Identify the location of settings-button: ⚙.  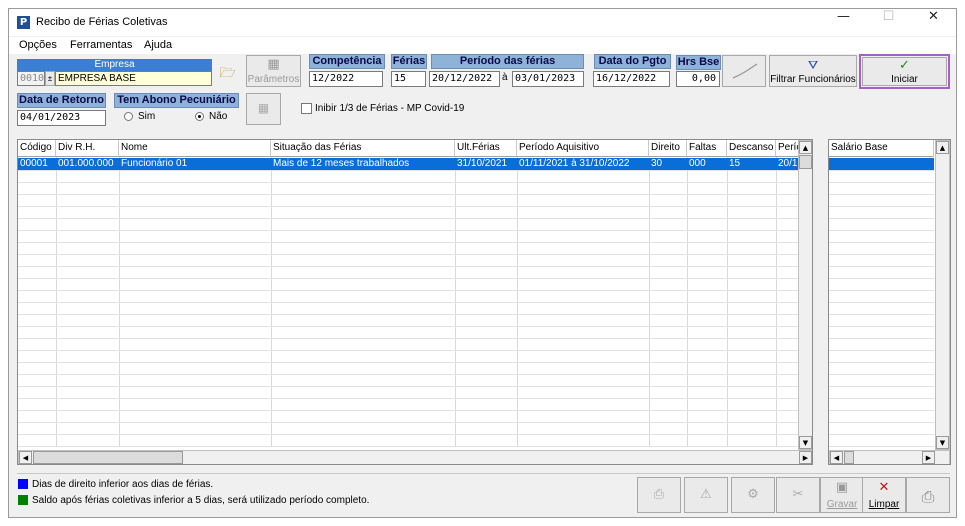
(753, 495).